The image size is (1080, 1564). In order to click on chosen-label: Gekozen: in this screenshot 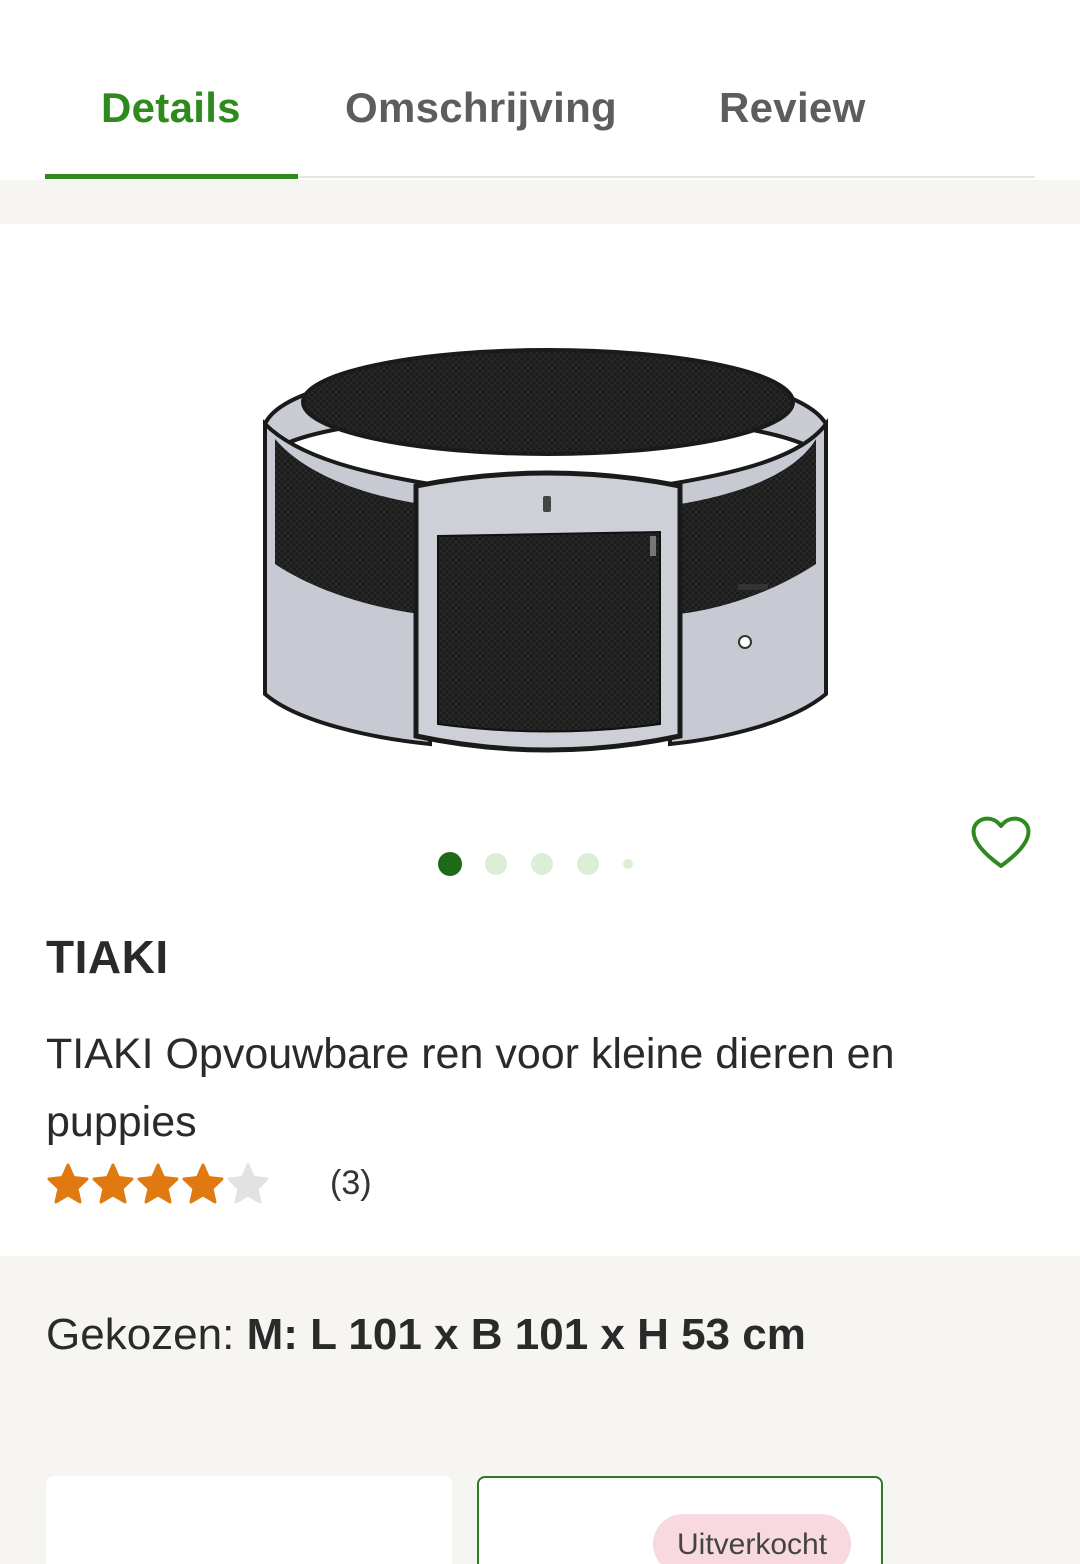, I will do `click(140, 1334)`.